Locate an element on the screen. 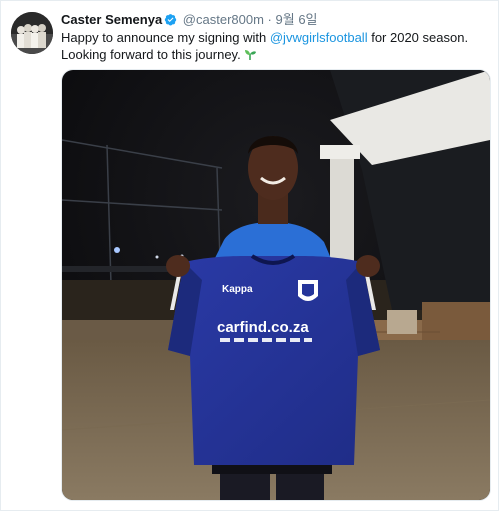 This screenshot has height=511, width=499. seedling-emoji-icon is located at coordinates (250, 54).